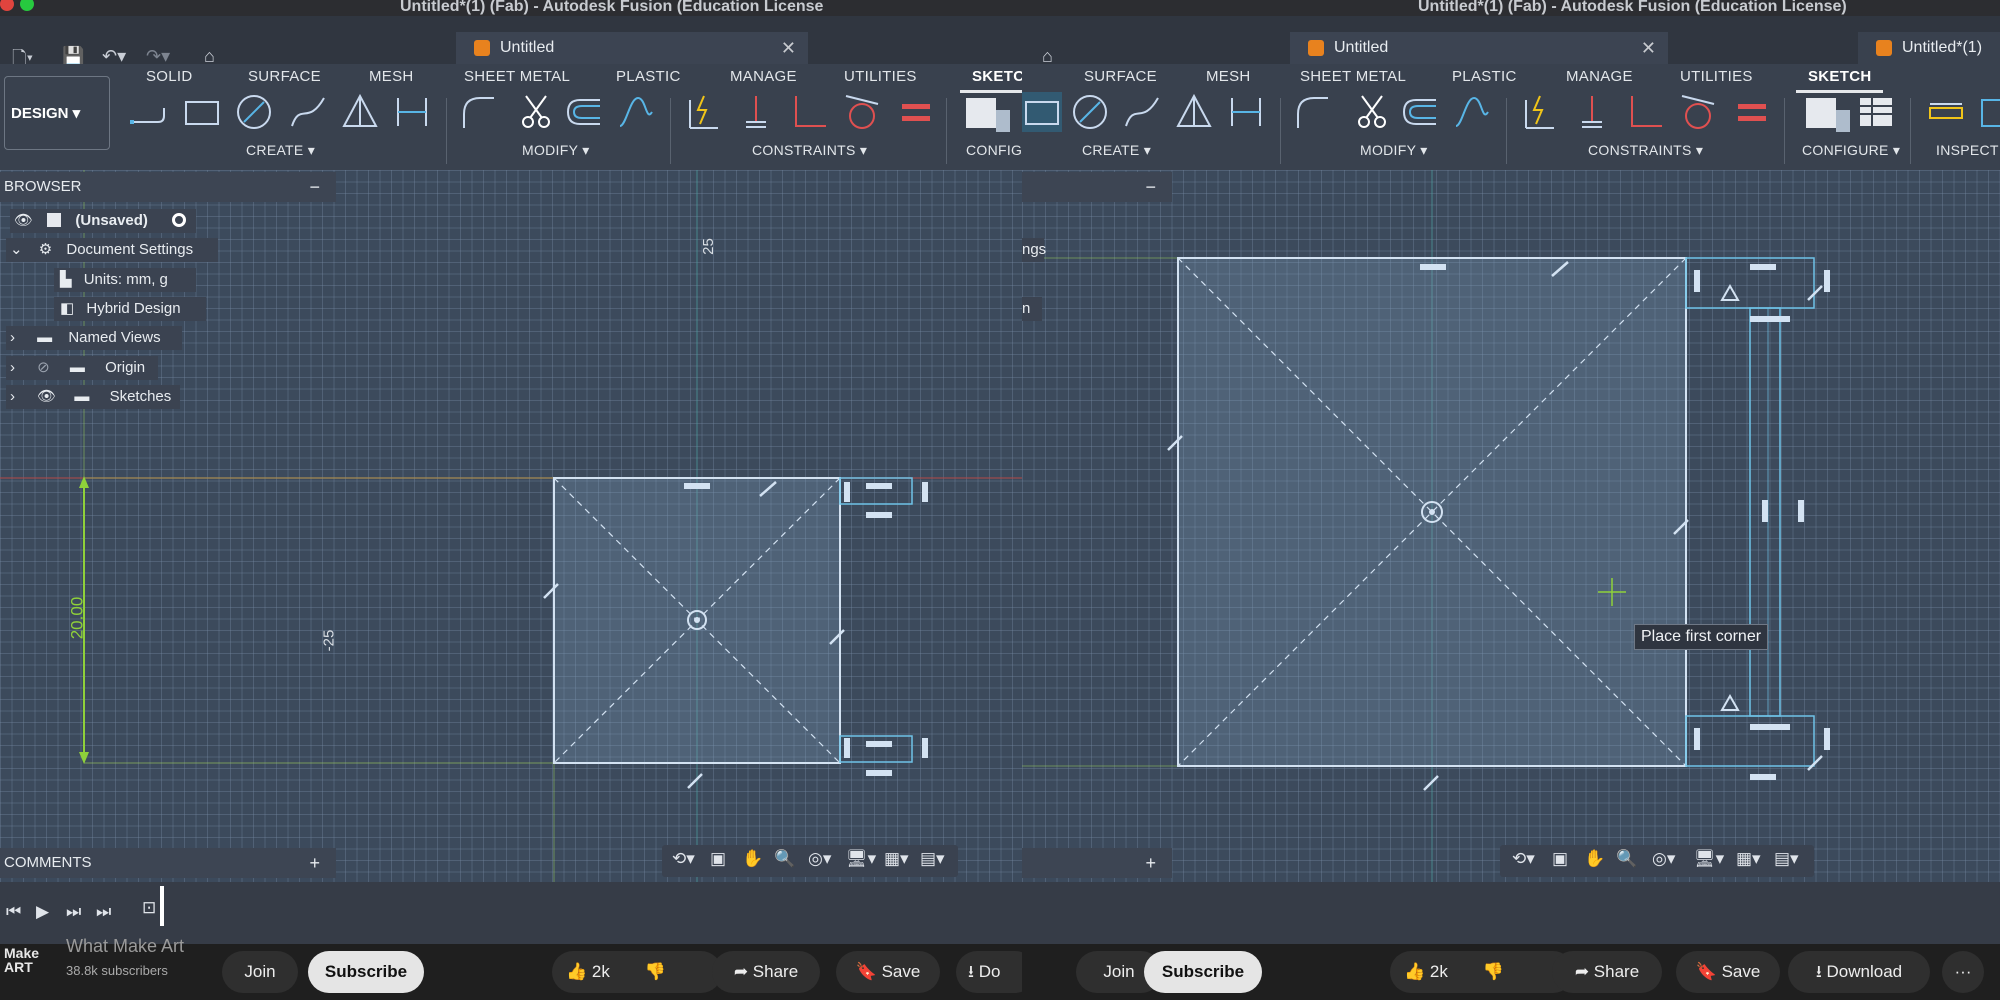 The image size is (2000, 1000). Describe the element at coordinates (1097, 187) in the screenshot. I see `browser-panel-header: −` at that location.